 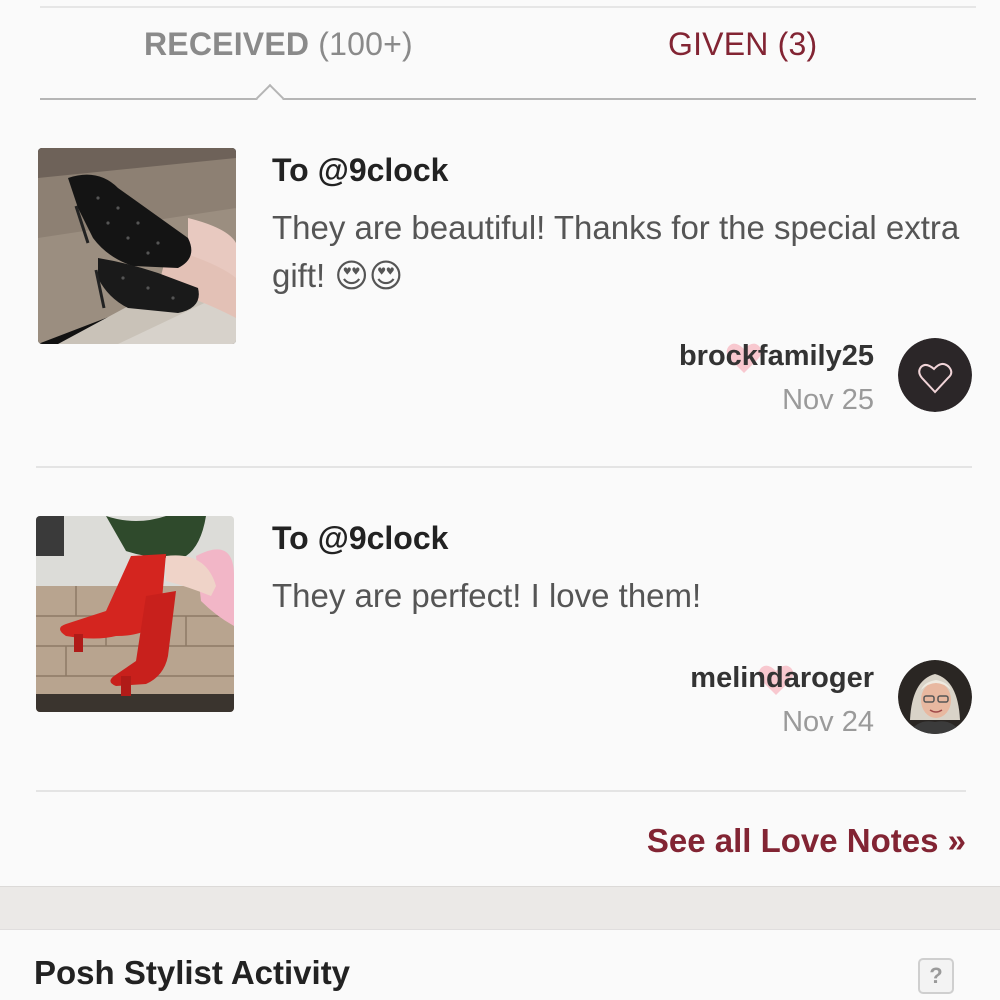 I want to click on section-separator, so click(x=500, y=908).